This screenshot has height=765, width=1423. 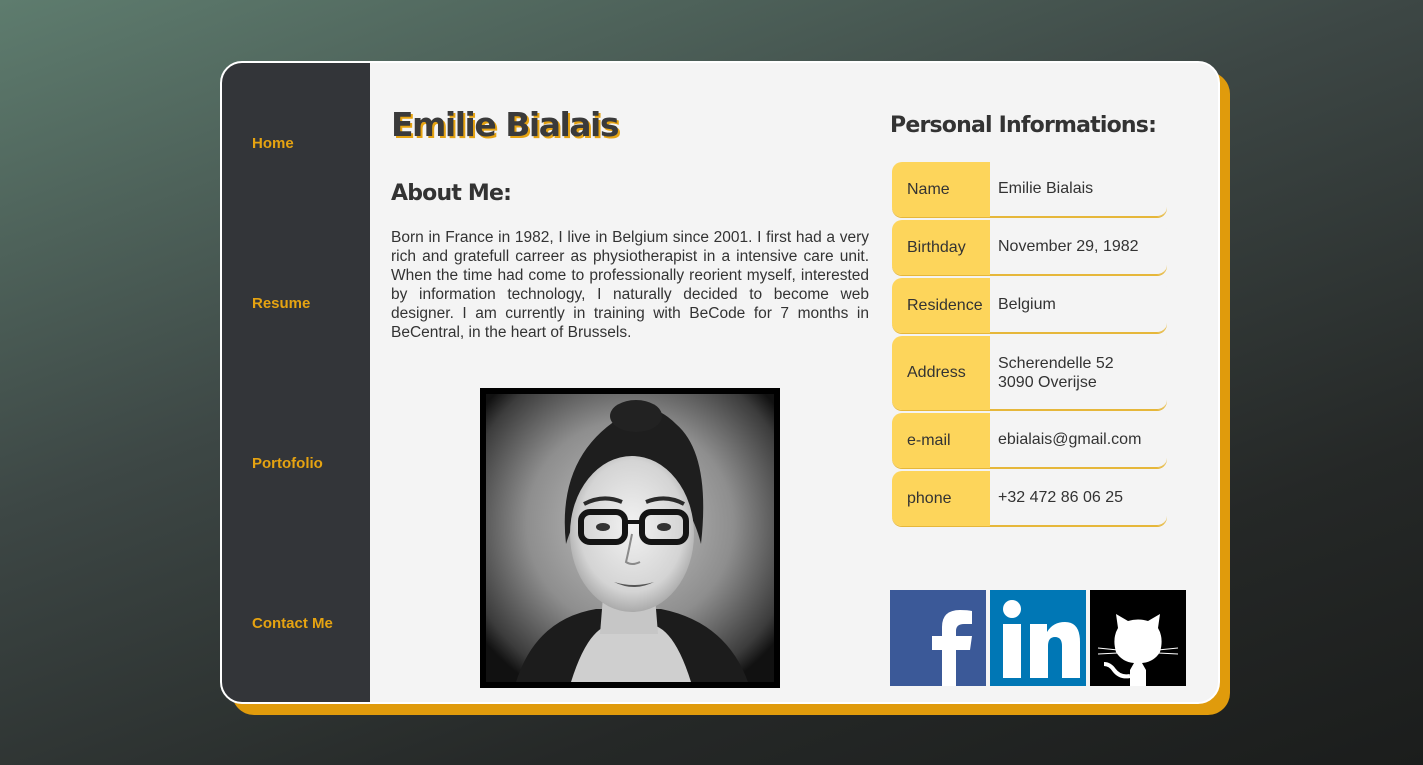 I want to click on linkedin-icon, so click(x=1038, y=638).